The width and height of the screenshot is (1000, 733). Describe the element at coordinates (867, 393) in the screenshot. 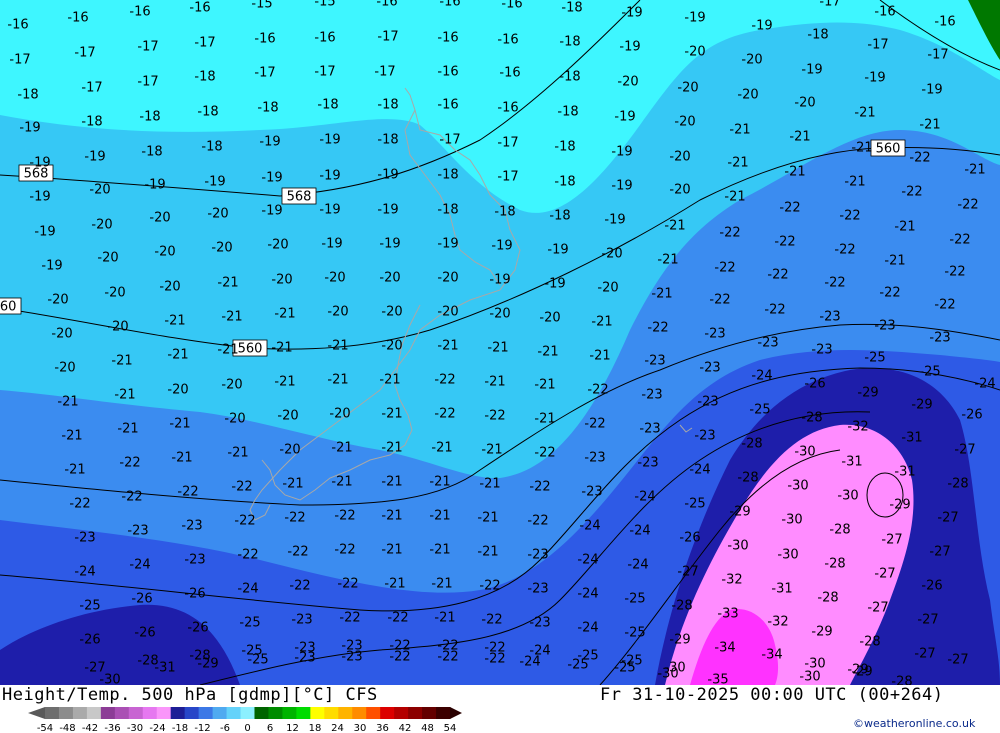

I see `temp-label: -29` at that location.